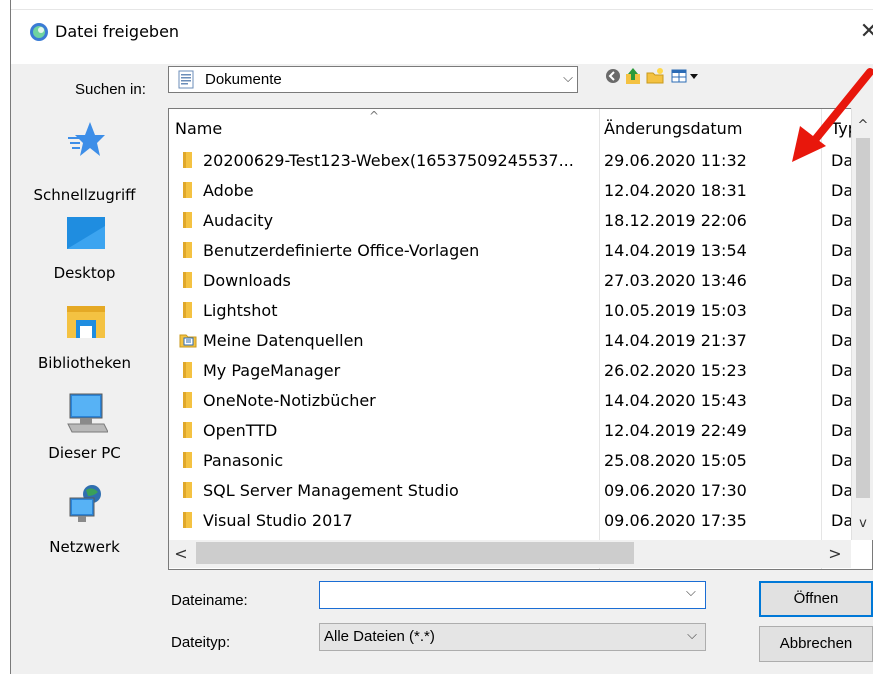 The width and height of the screenshot is (873, 674). Describe the element at coordinates (415, 553) in the screenshot. I see `horizontal-scroll-thumb` at that location.